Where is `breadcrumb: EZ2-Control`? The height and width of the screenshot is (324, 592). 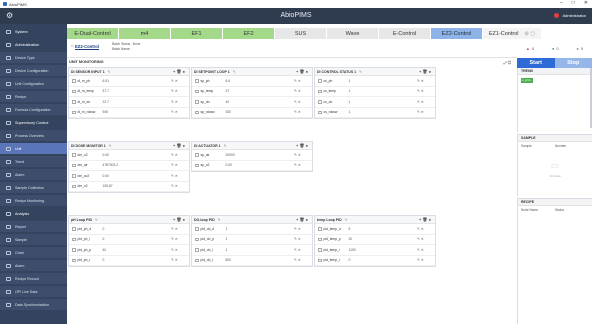 breadcrumb: EZ2-Control is located at coordinates (87, 46).